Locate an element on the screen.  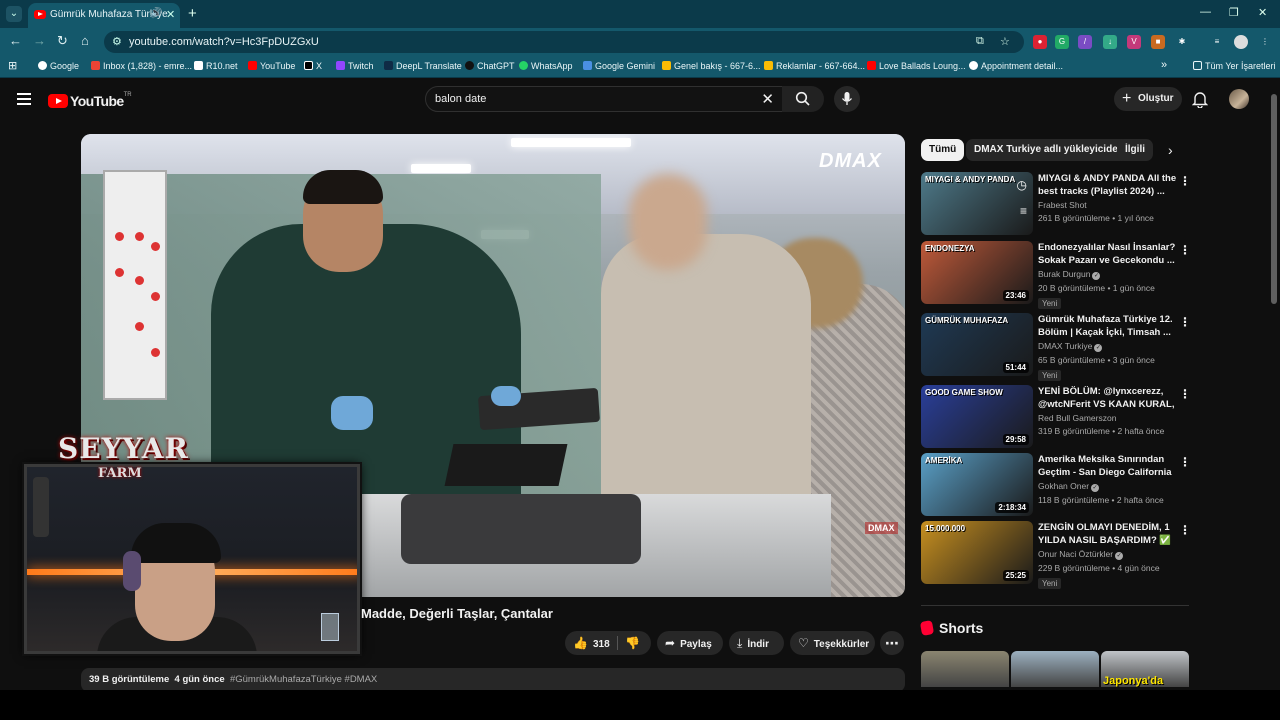
more-bookmarks-icon: » is located at coordinates (1164, 65).